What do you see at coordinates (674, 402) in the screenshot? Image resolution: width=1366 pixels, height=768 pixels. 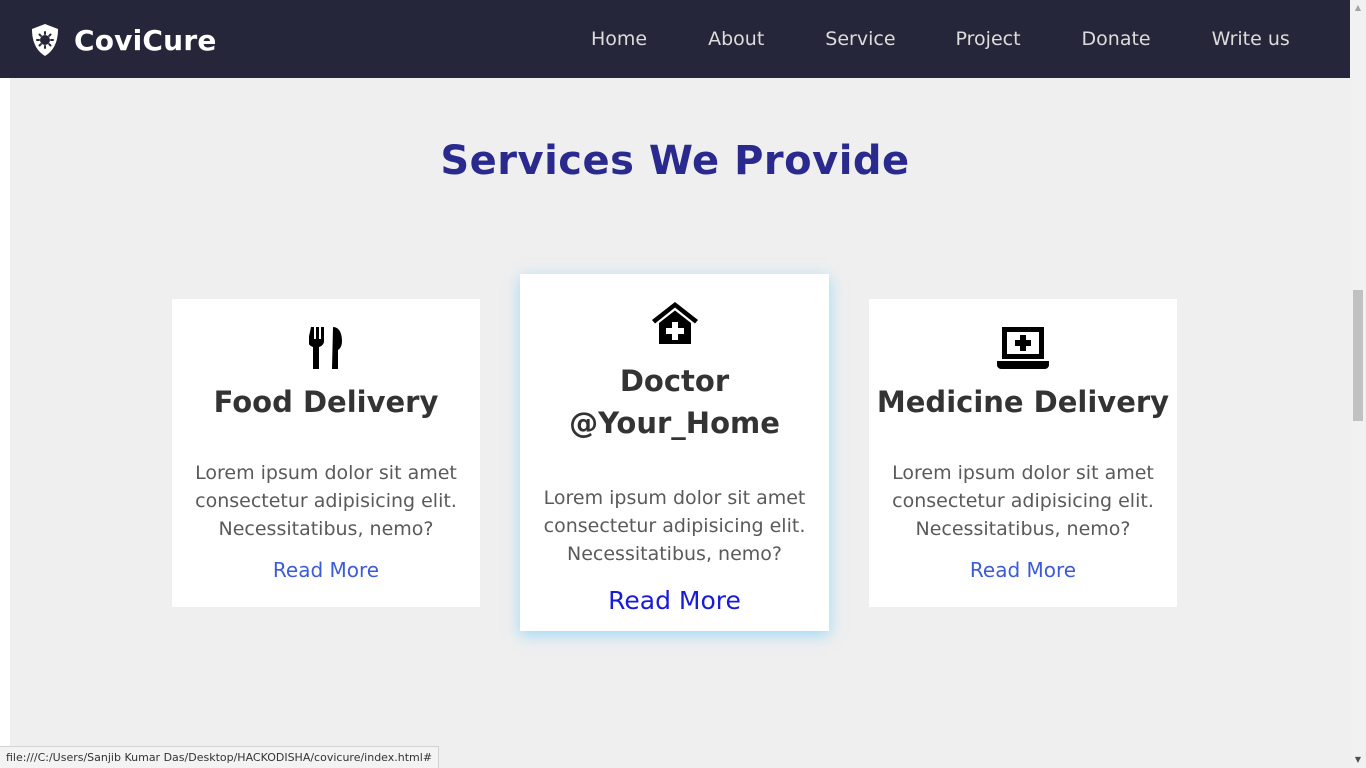 I see `card-title: Doctor @Your_Home` at bounding box center [674, 402].